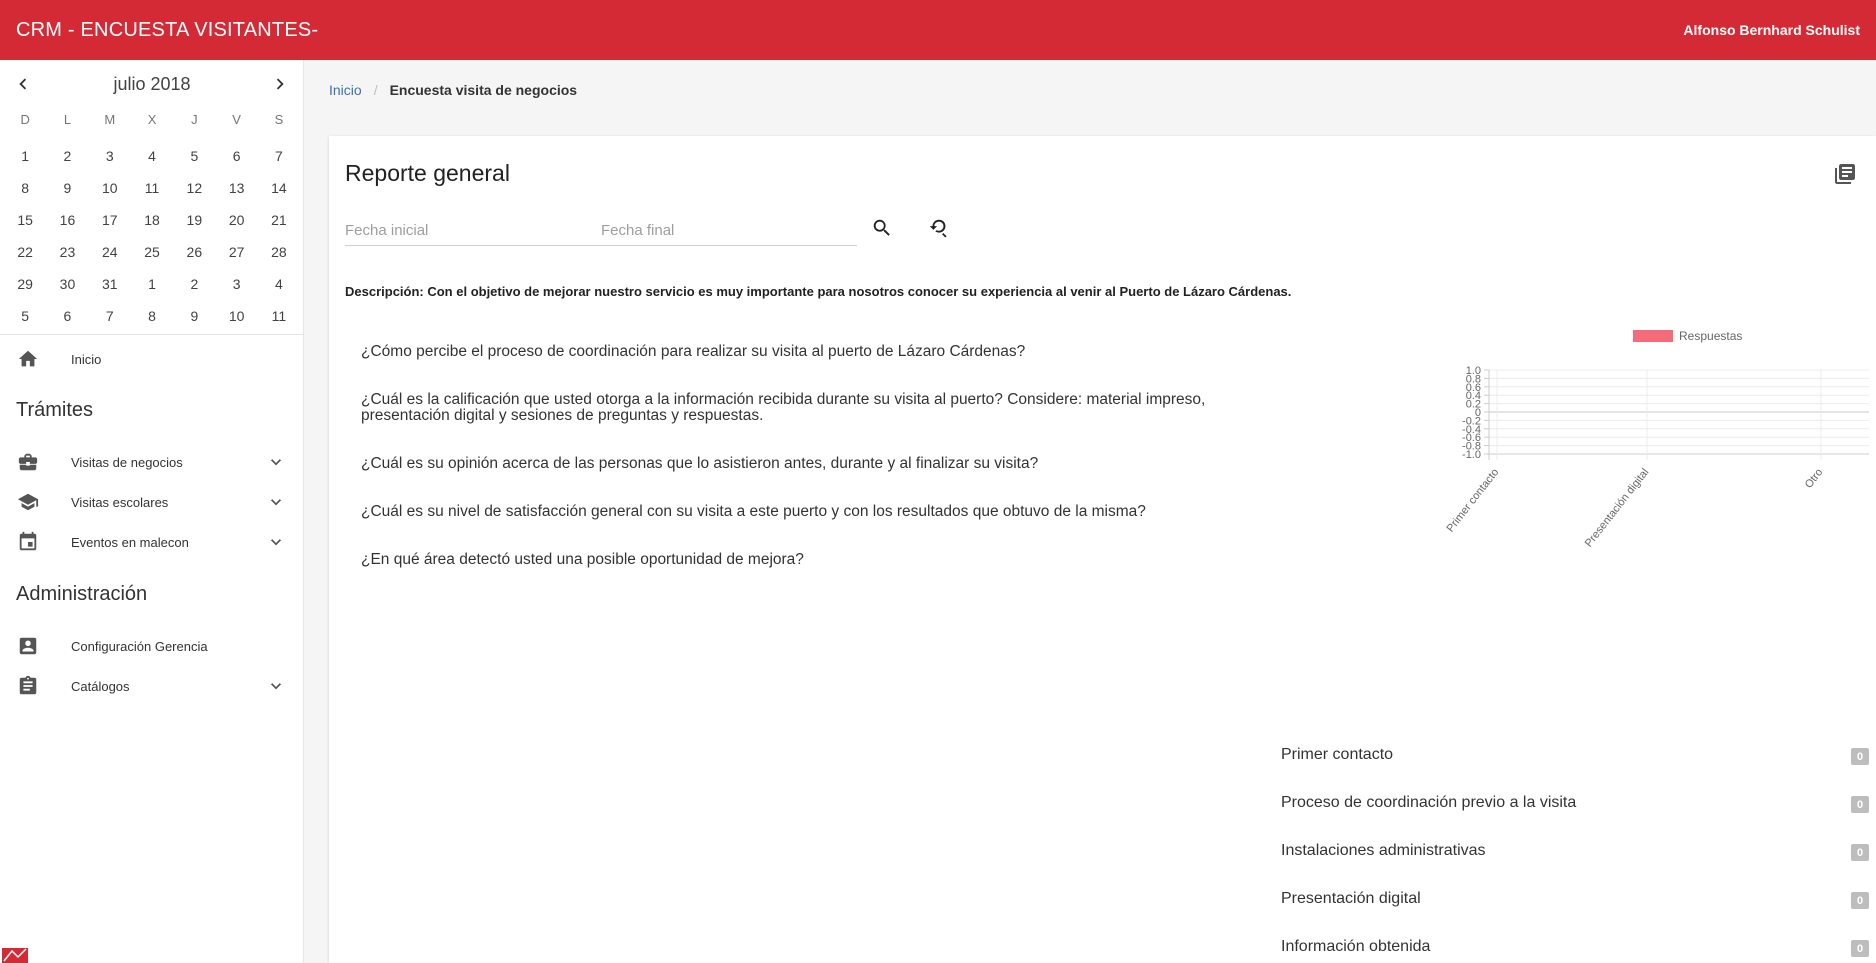  I want to click on count-row: Instalaciones administrativas 0, so click(1575, 856).